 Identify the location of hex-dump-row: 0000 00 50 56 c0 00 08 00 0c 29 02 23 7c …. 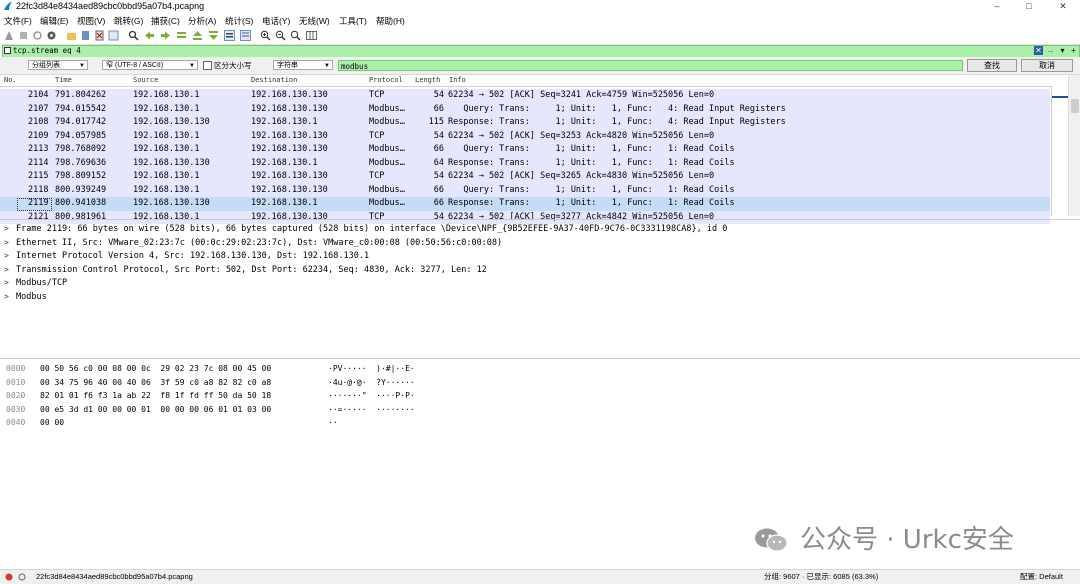
(210, 368).